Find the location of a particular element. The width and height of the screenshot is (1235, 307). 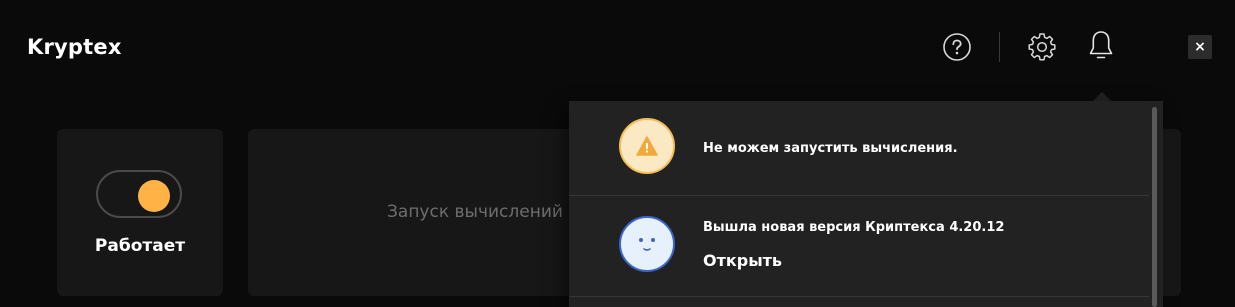

notification-title: Вышла новая версия Криптекса 4.20.12 is located at coordinates (854, 227).